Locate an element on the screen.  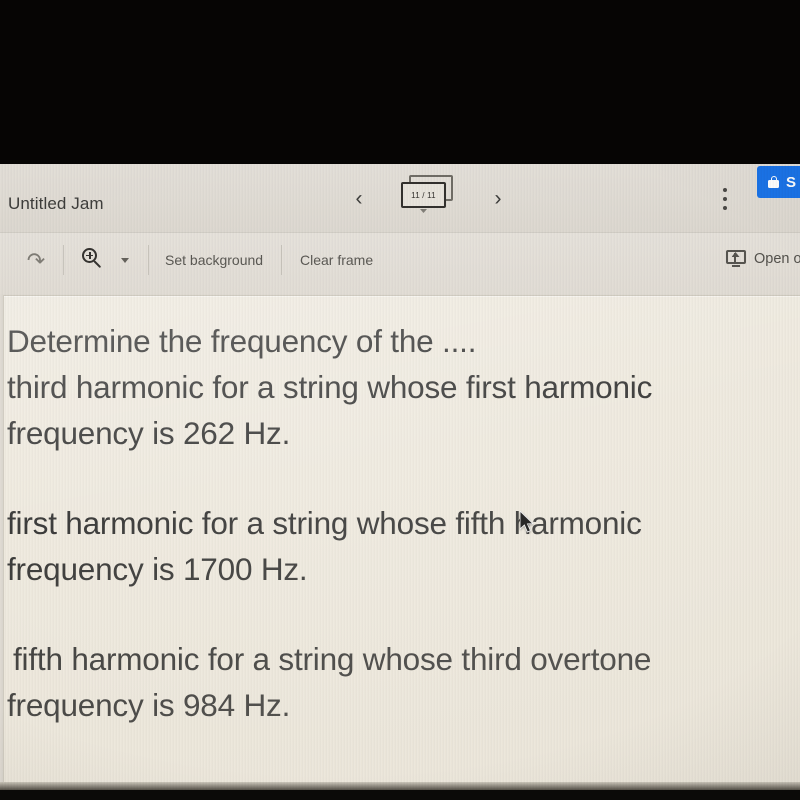
more-options-button is located at coordinates (725, 199).